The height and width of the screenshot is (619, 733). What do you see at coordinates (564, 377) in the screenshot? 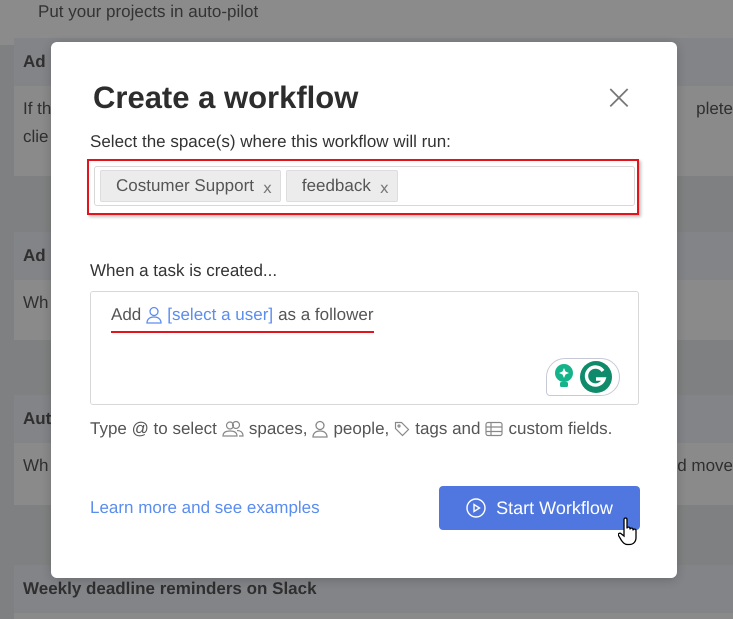
I see `lightbulb-icon` at bounding box center [564, 377].